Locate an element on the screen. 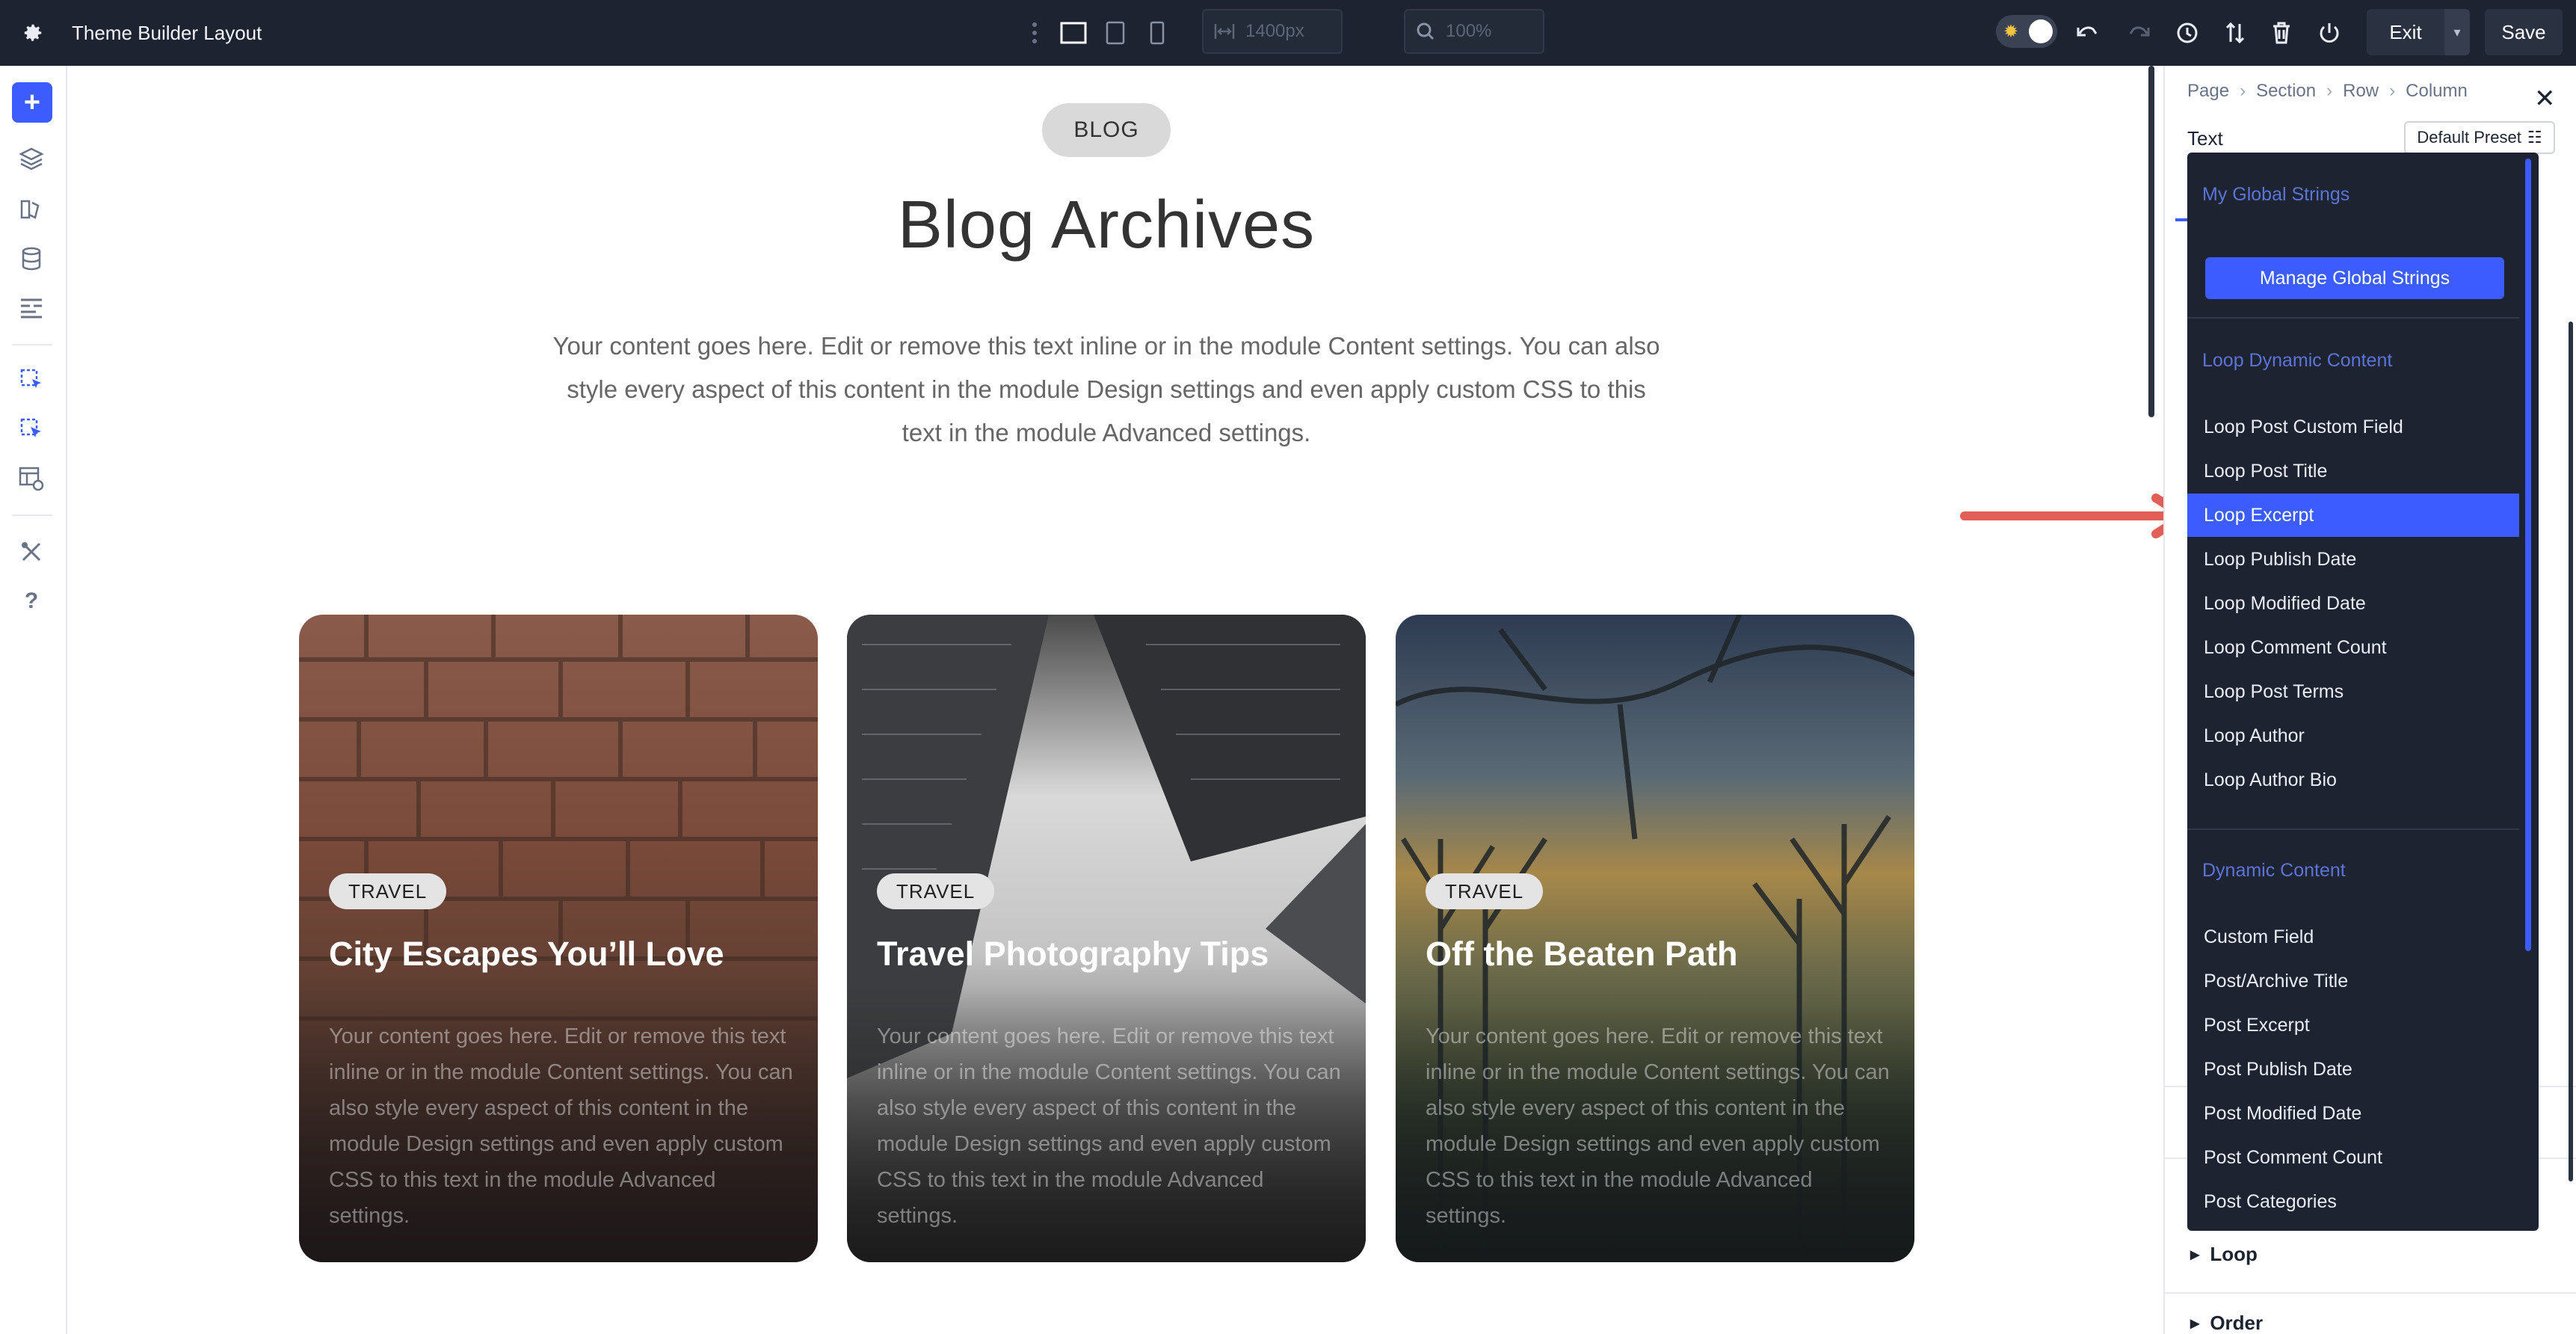  dropdown-item-loop-post-custom-field: Loop Post Custom Field is located at coordinates (2353, 427).